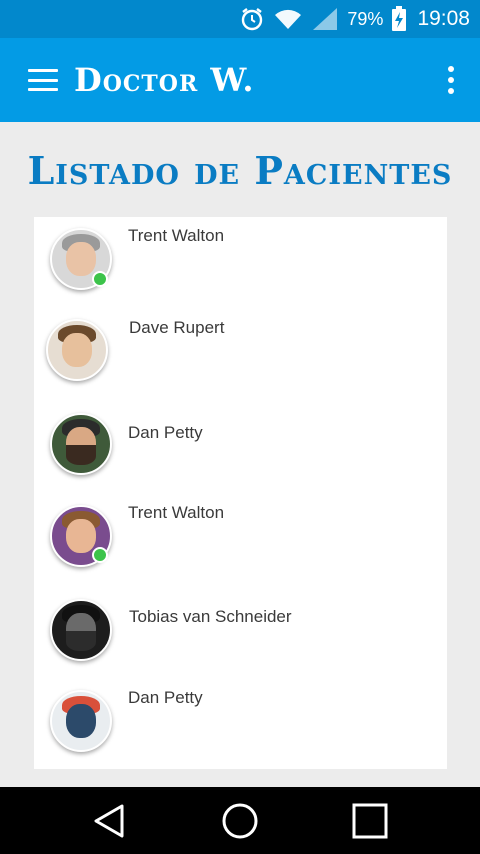 This screenshot has width=480, height=854. I want to click on page-title: Listado de Pacientes, so click(240, 170).